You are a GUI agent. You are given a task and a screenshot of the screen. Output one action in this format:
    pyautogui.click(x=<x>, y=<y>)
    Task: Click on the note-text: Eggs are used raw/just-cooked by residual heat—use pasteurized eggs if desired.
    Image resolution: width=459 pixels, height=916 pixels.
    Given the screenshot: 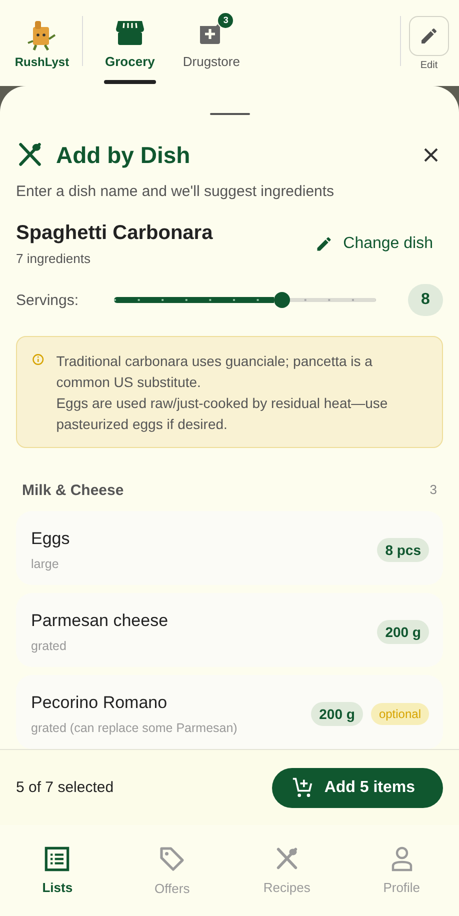 What is the action you would take?
    pyautogui.click(x=222, y=414)
    